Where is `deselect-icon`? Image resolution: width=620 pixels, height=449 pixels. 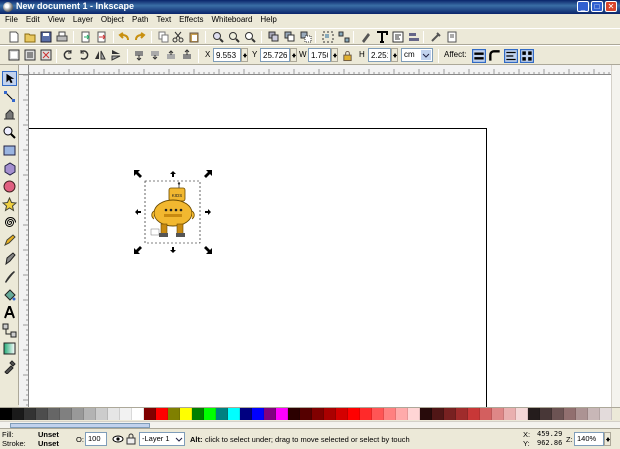 deselect-icon is located at coordinates (46, 55).